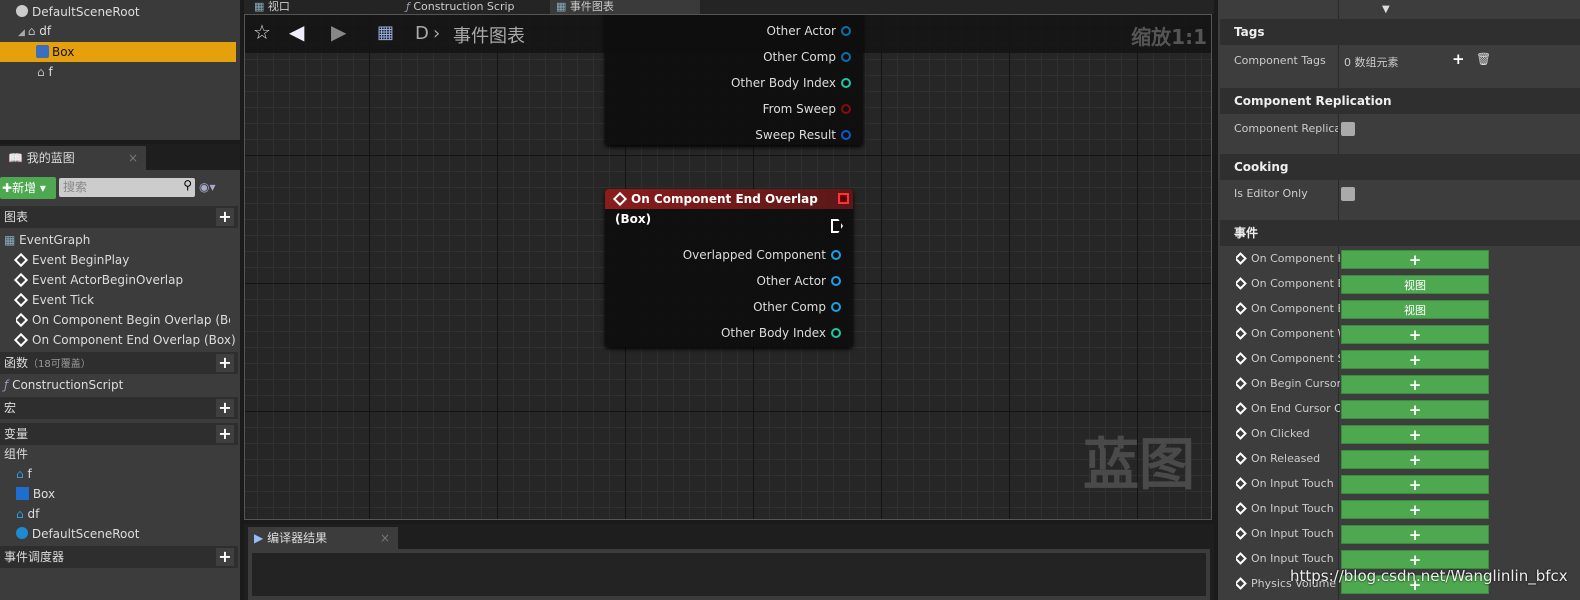 The image size is (1580, 600). Describe the element at coordinates (78, 12) in the screenshot. I see `tree-item-defaultsceneroot: DefaultSceneRoot` at that location.